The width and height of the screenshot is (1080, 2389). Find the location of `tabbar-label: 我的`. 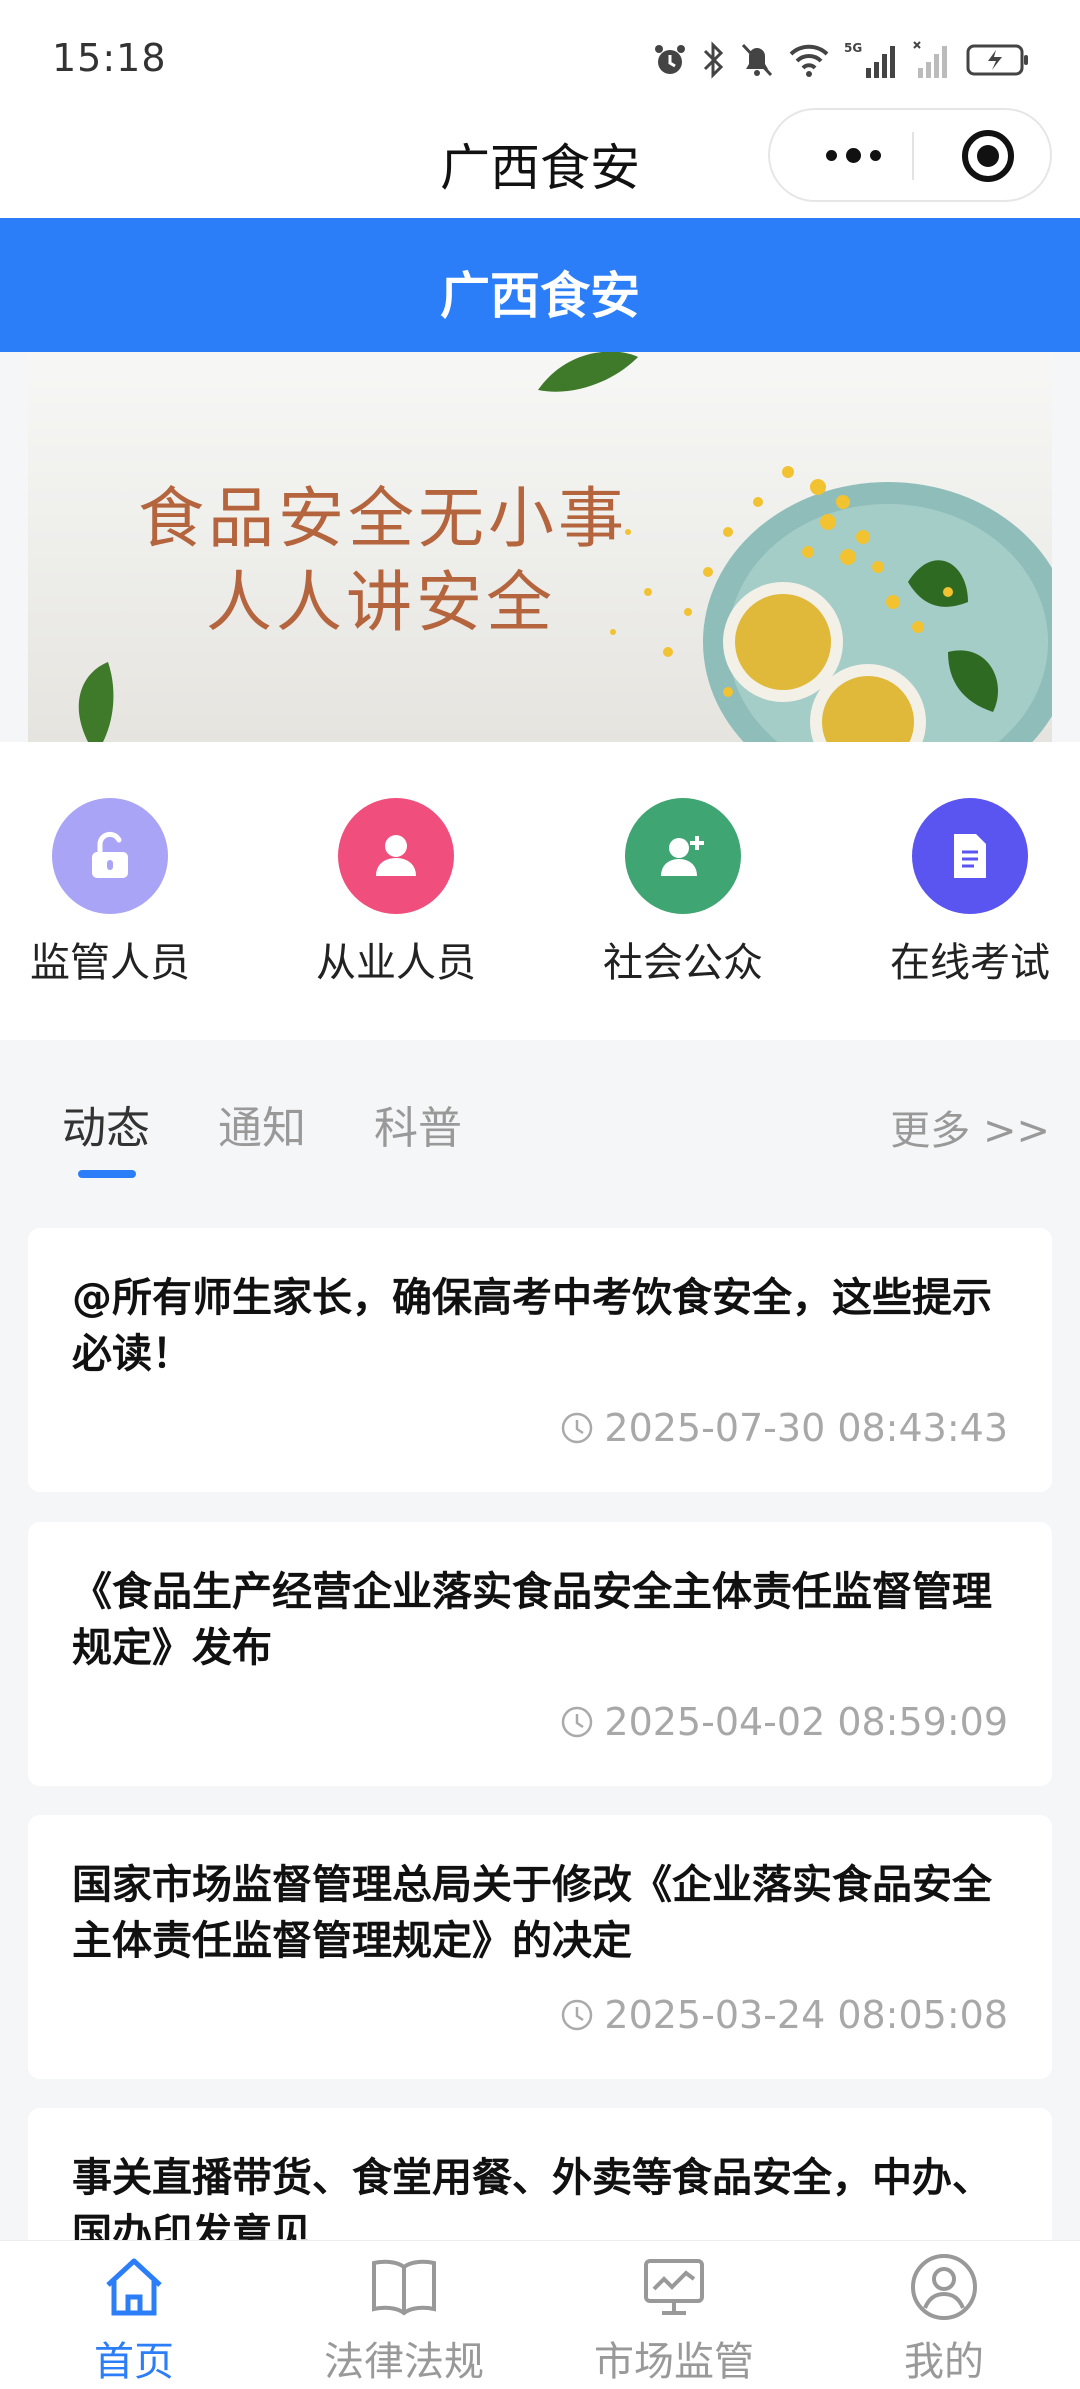

tabbar-label: 我的 is located at coordinates (944, 2362).